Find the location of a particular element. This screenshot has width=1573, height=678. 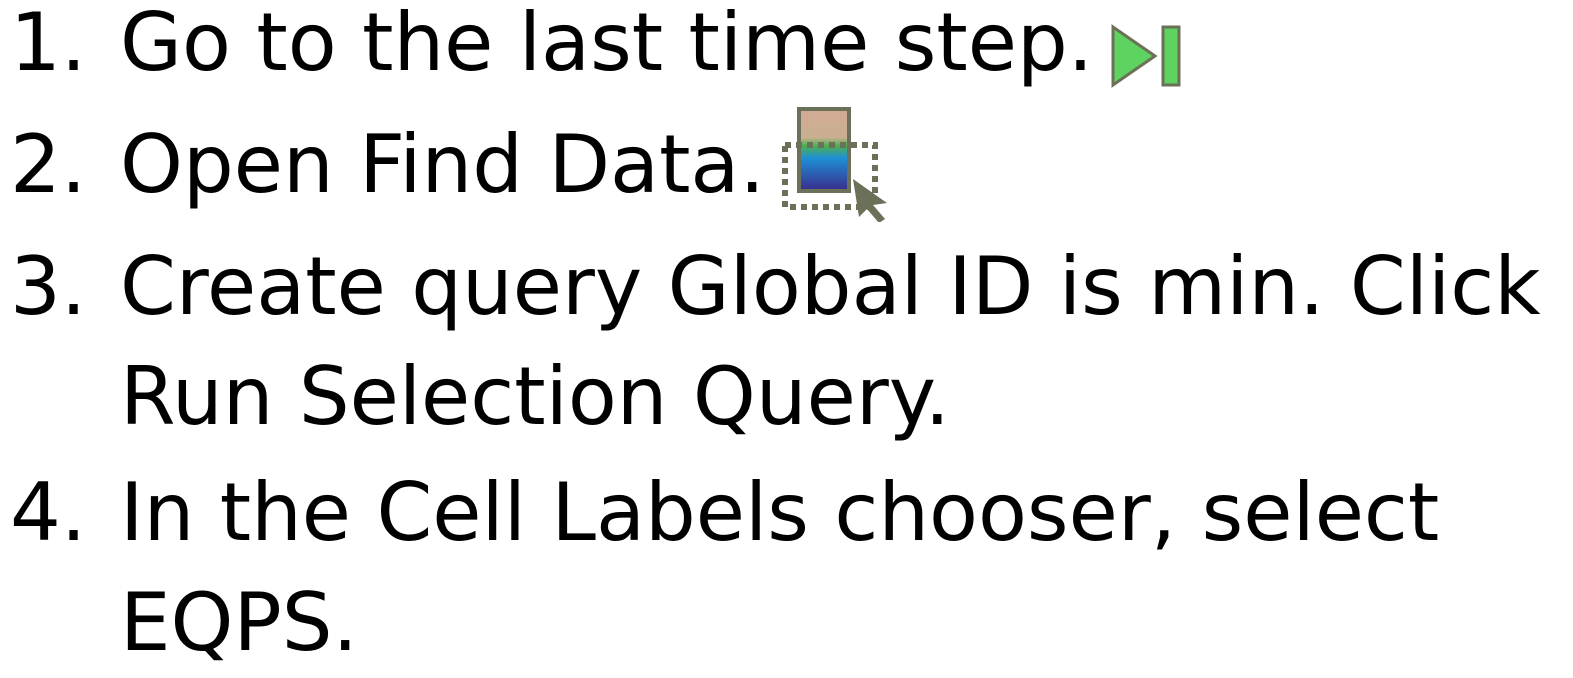

step-text: Open Find Data. is located at coordinates (442, 164).